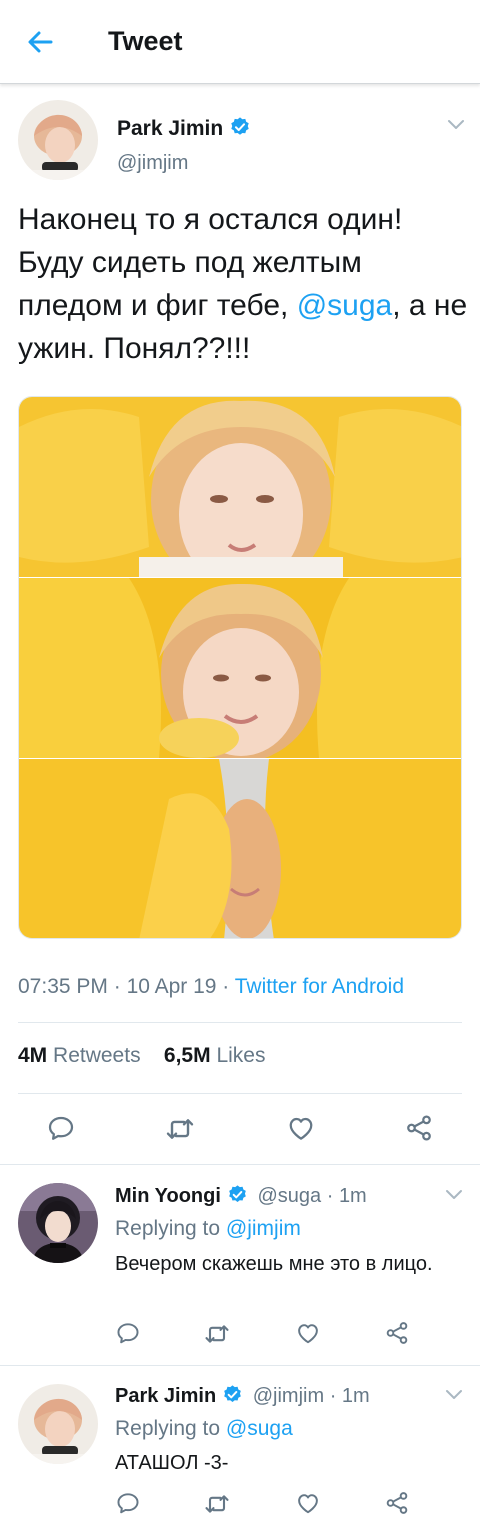 The width and height of the screenshot is (480, 1540). What do you see at coordinates (263, 1228) in the screenshot?
I see `replying-to-link: @jimjim` at bounding box center [263, 1228].